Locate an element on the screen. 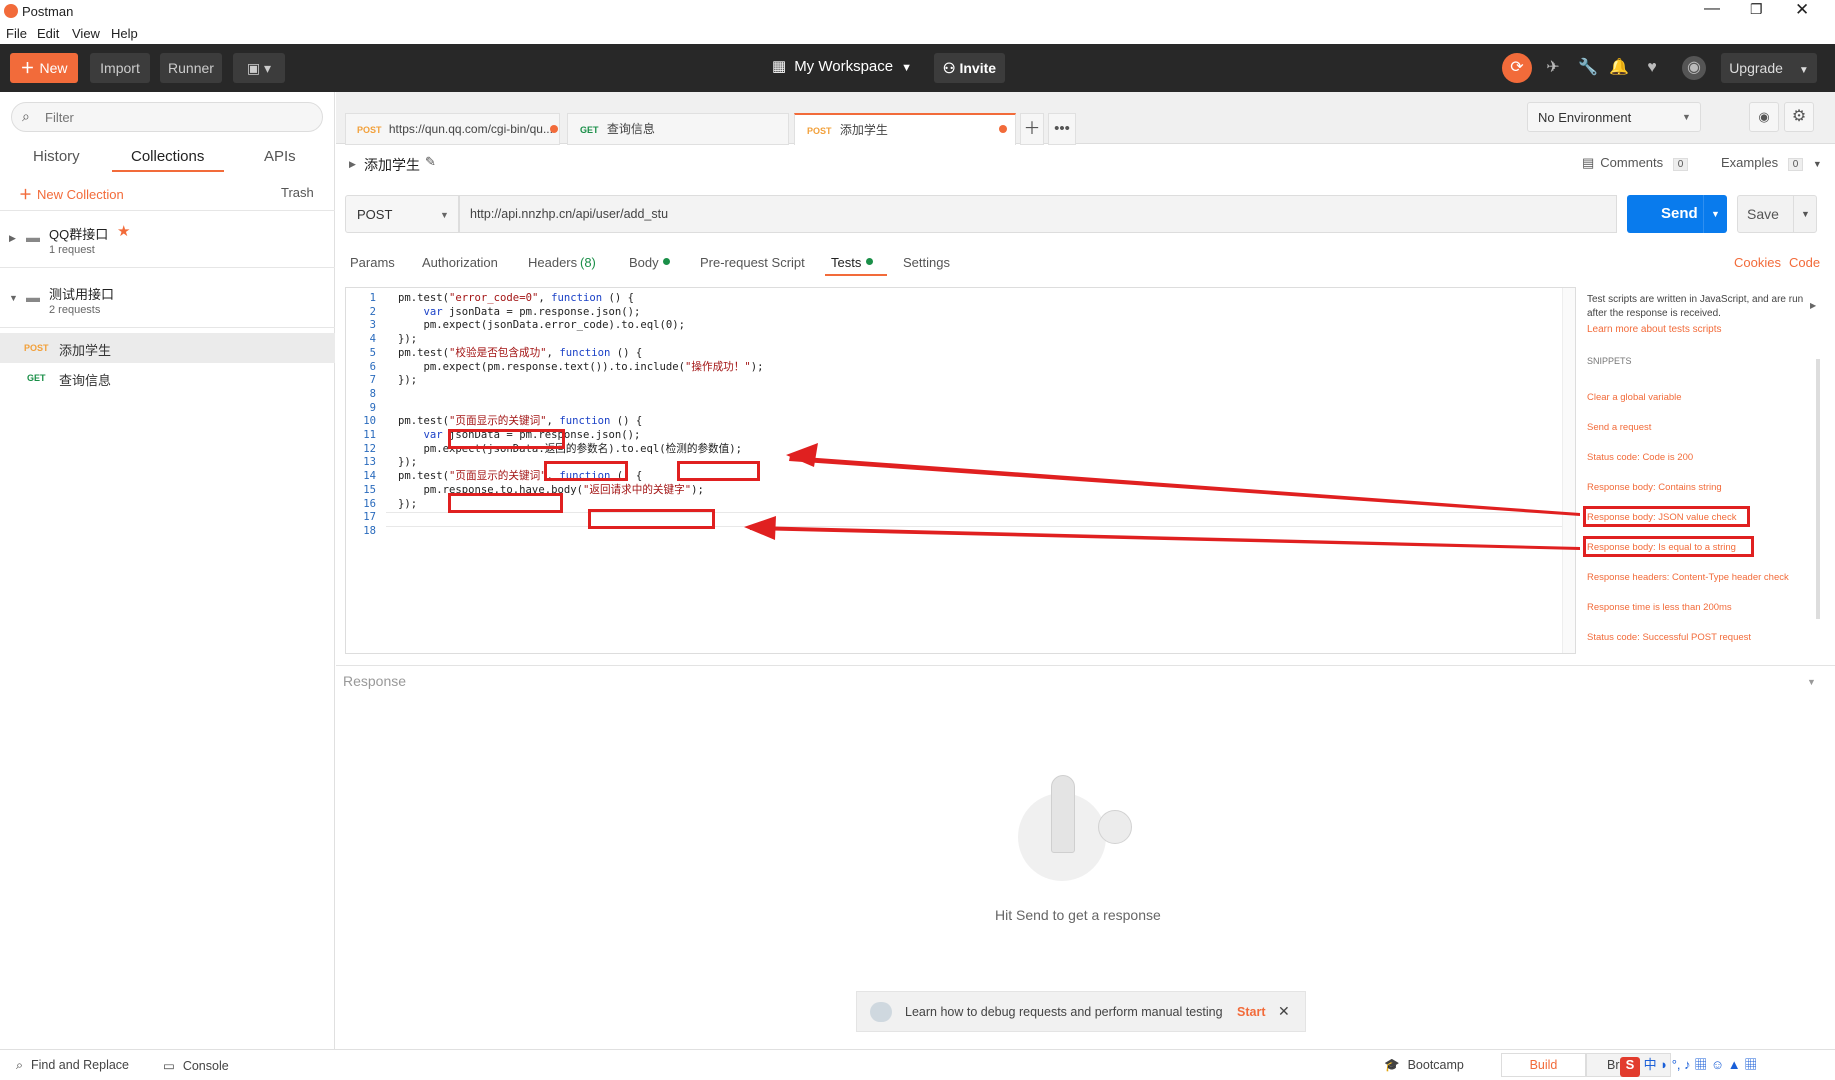 This screenshot has width=1835, height=1080. rocket-astronaut-illustration is located at coordinates (1080, 828).